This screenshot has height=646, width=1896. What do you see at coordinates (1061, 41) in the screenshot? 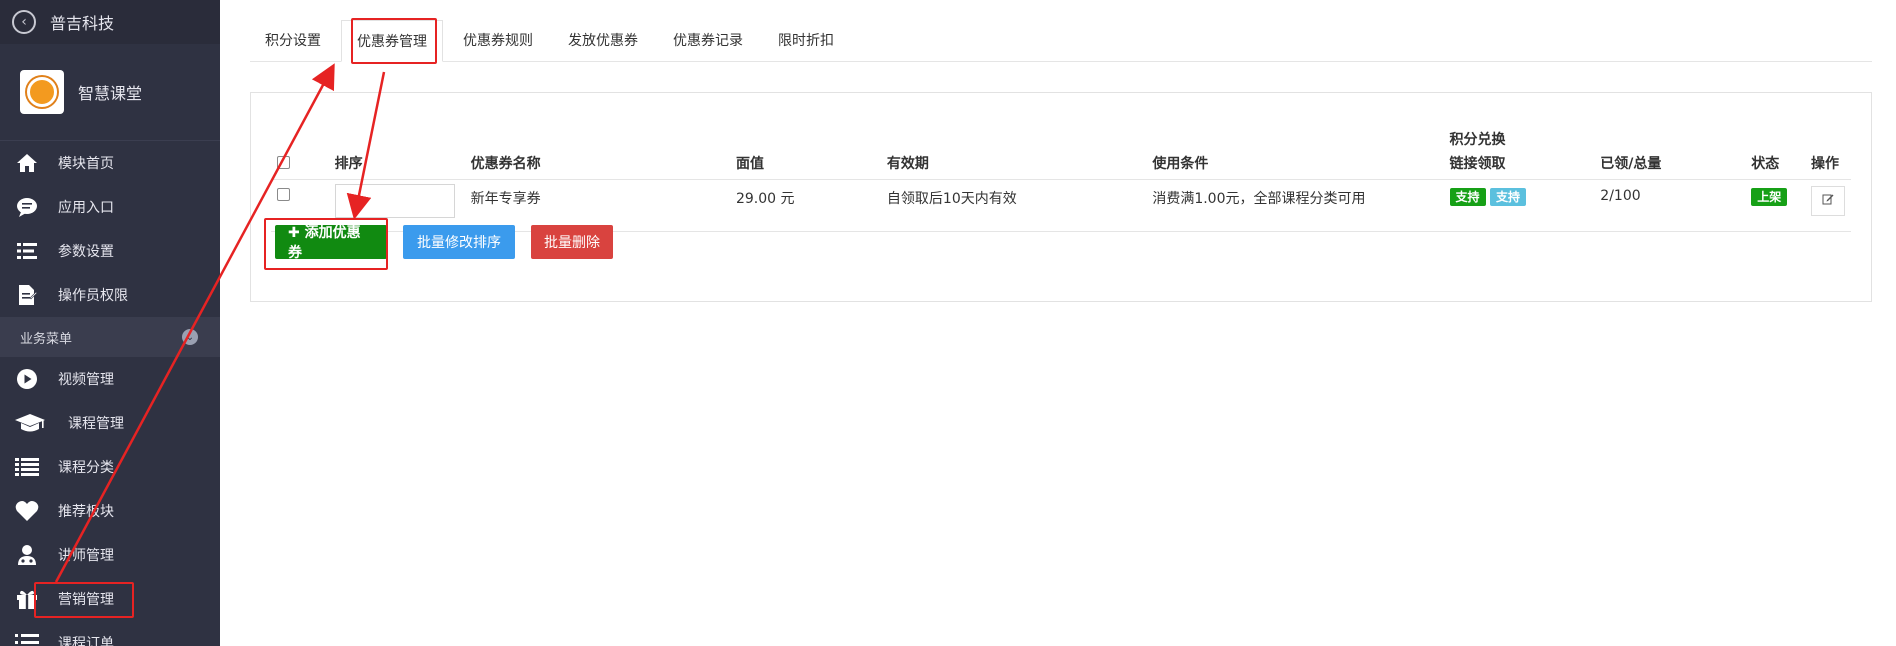
I see `tab-bar: 积分设置 优惠券管理 优惠券规则 发放优惠券 优惠券记录 限时折扣` at bounding box center [1061, 41].